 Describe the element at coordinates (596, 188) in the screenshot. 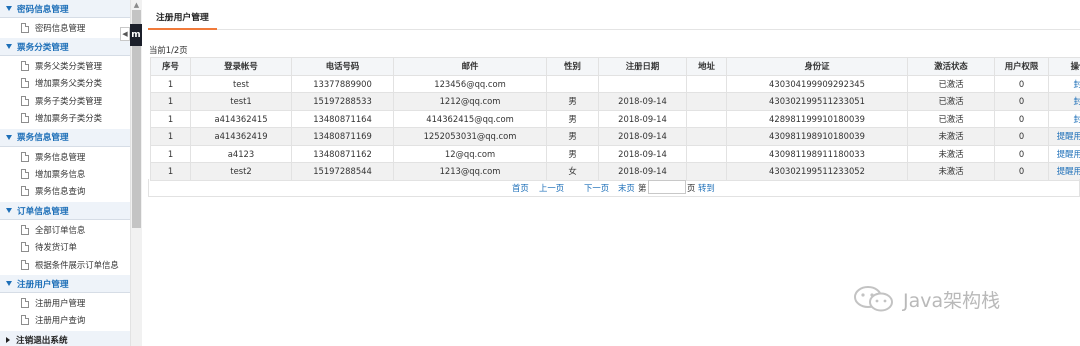

I see `next-page-link: 下一页` at that location.